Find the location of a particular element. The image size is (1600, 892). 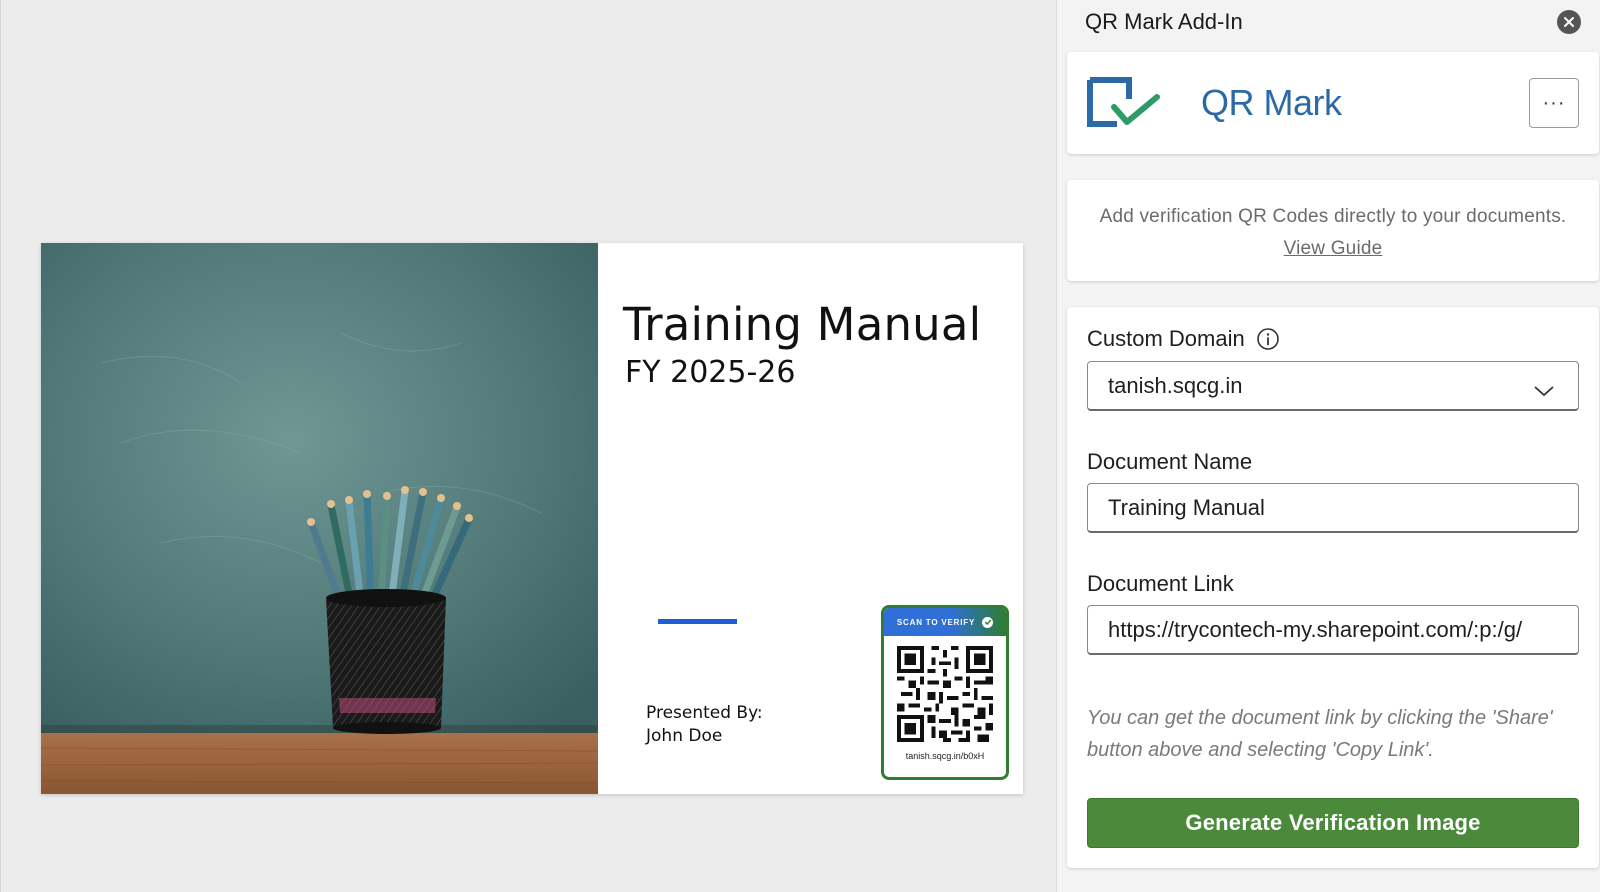

view-guide-link: View Guide is located at coordinates (1333, 248).